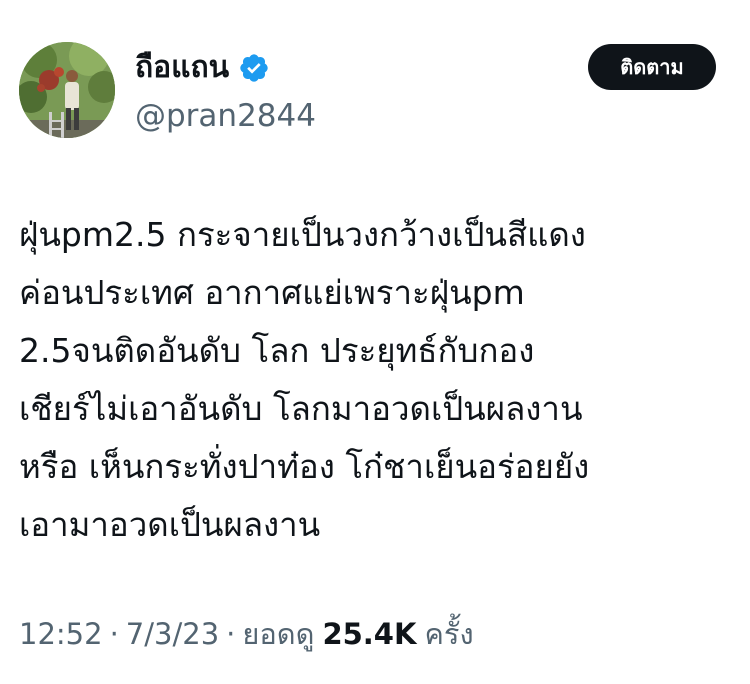 This screenshot has height=684, width=750. I want to click on tweet-meta: 12:52 · 7/3/23 · ยอดดู 25.4K ครั้ง, so click(246, 634).